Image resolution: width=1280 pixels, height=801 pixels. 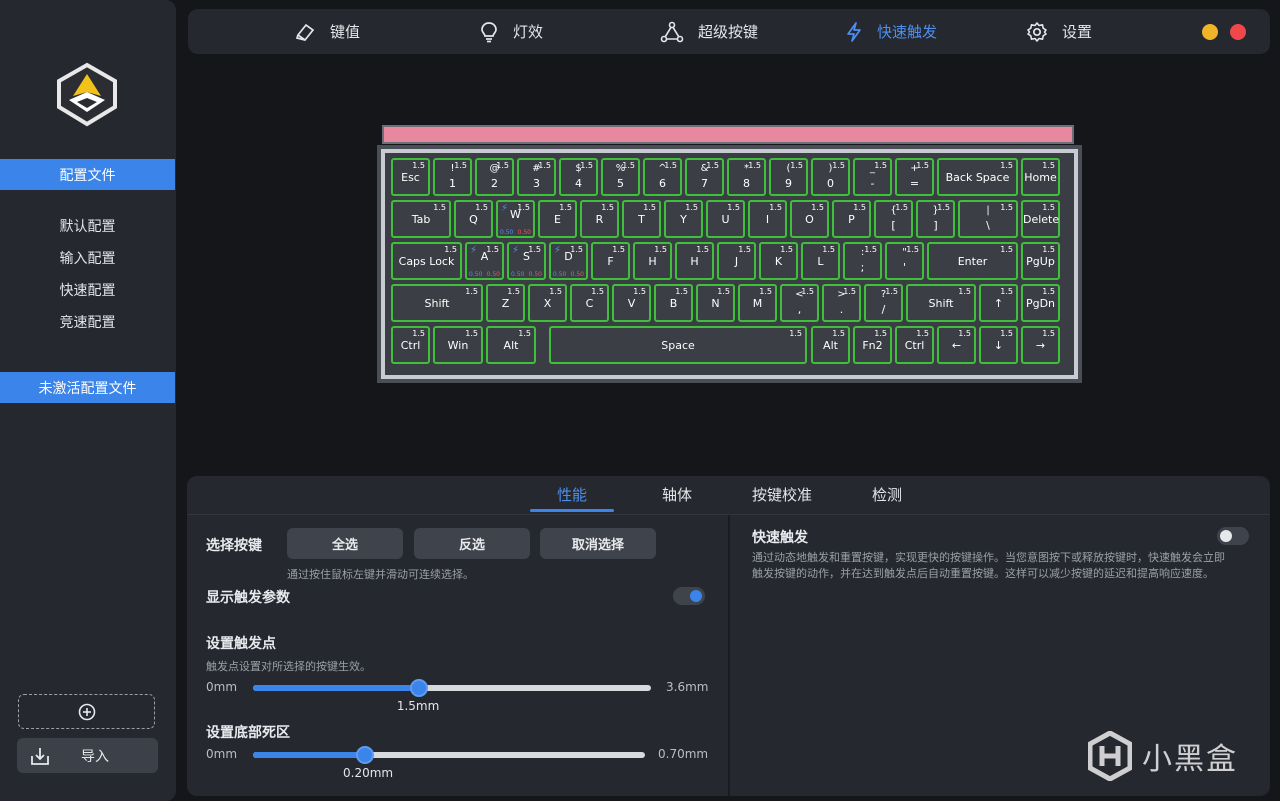 What do you see at coordinates (426, 261) in the screenshot?
I see `key: 1.5 Caps Lock` at bounding box center [426, 261].